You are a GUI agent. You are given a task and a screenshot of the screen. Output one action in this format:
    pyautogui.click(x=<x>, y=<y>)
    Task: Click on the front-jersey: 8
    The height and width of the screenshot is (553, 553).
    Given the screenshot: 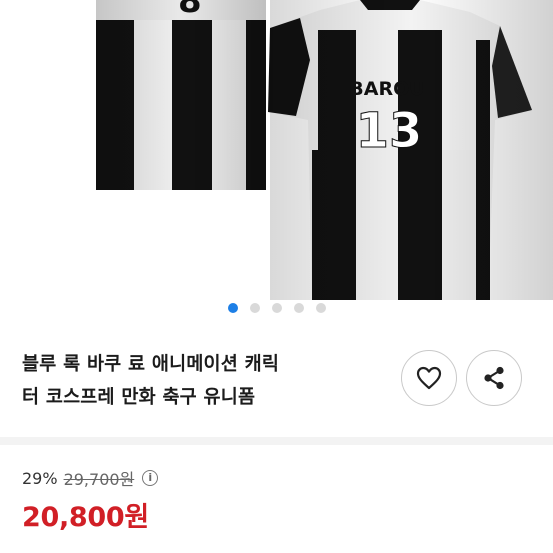 What is the action you would take?
    pyautogui.click(x=181, y=95)
    